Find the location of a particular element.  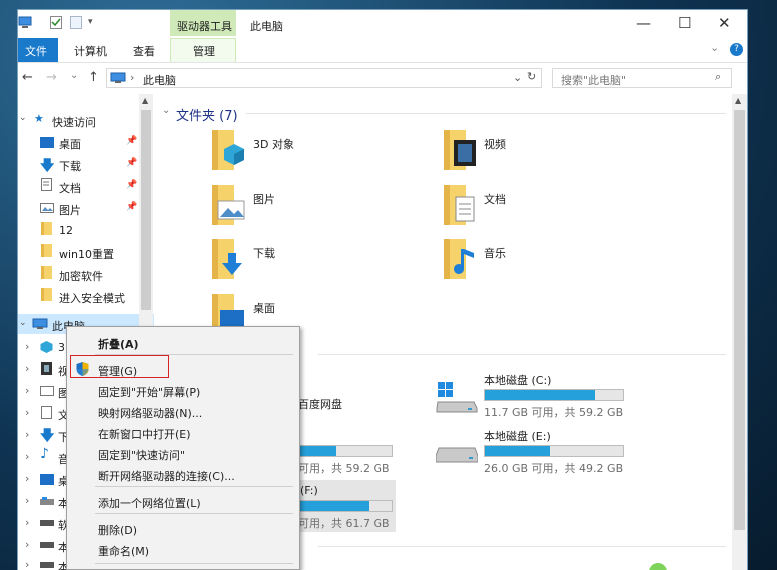

menu-item-pin-quick-access: 固定到"快速访问" is located at coordinates (141, 455).